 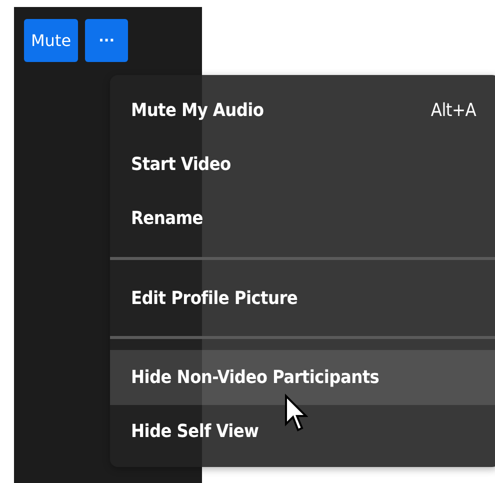 What do you see at coordinates (302, 298) in the screenshot?
I see `menu-item: Edit Profile Picture` at bounding box center [302, 298].